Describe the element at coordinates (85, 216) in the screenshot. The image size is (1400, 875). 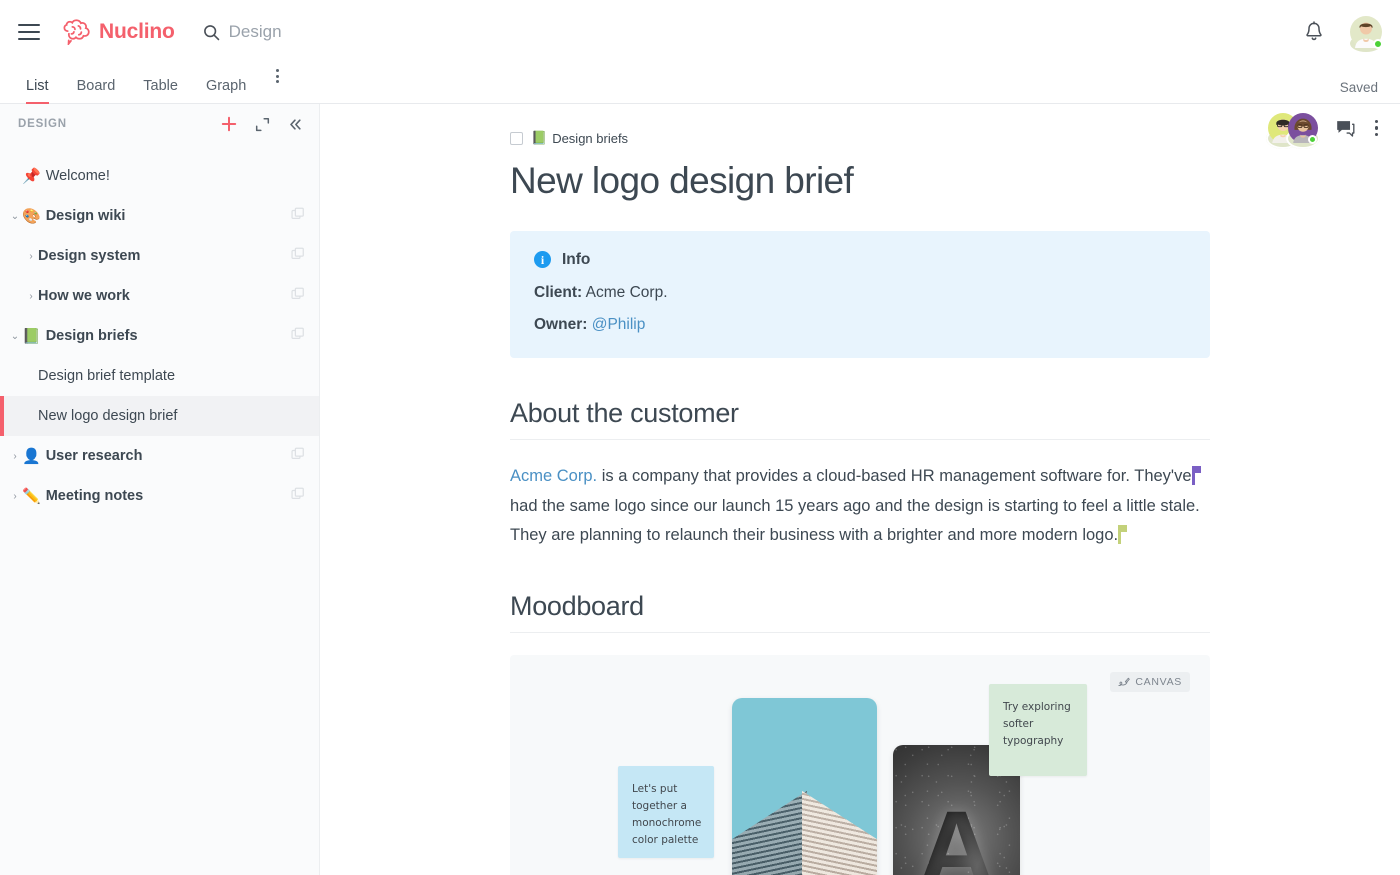
I see `sidebar-item-label: Design wiki` at that location.